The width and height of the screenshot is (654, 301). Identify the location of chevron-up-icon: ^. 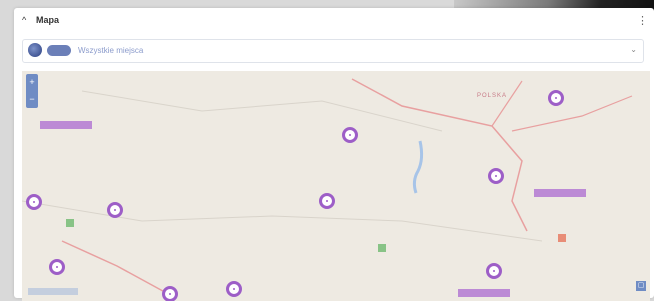
(24, 20).